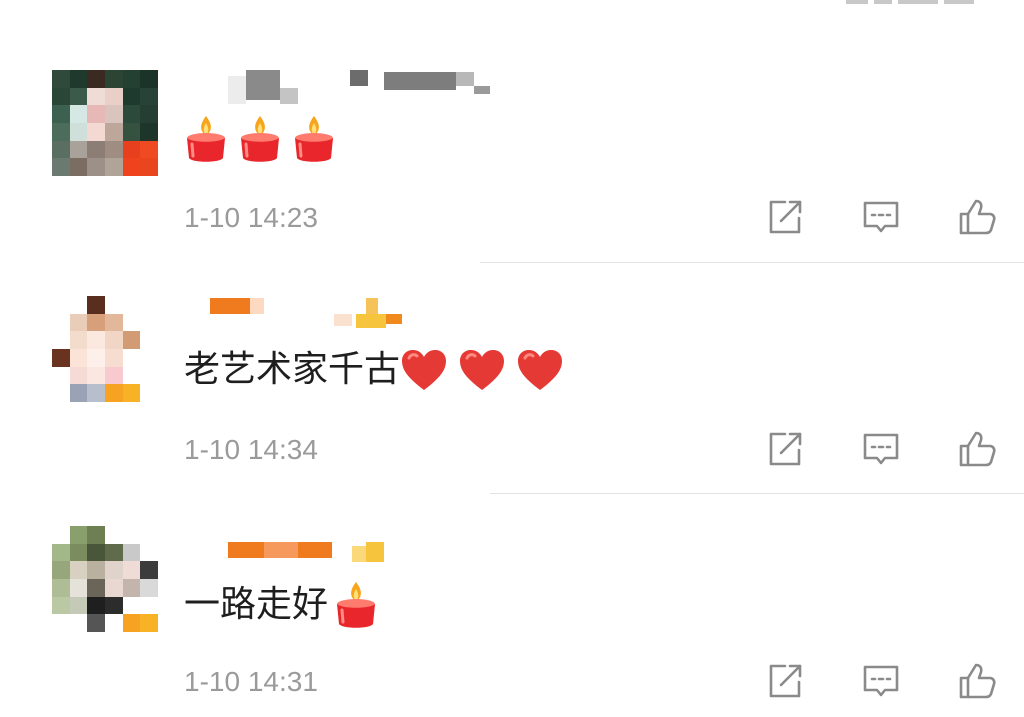 The height and width of the screenshot is (717, 1024). What do you see at coordinates (251, 449) in the screenshot?
I see `comment-time: 1-10 14:34` at bounding box center [251, 449].